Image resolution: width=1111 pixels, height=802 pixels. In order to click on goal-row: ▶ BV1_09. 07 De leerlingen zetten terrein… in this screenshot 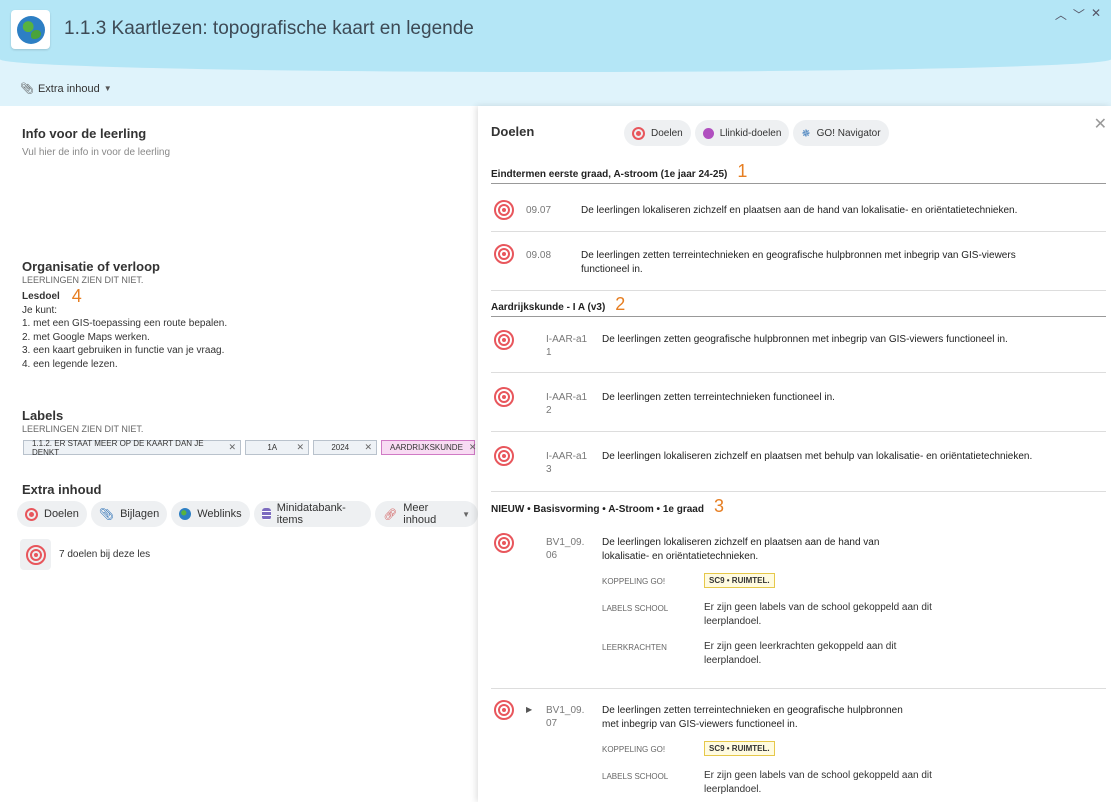, I will do `click(798, 751)`.